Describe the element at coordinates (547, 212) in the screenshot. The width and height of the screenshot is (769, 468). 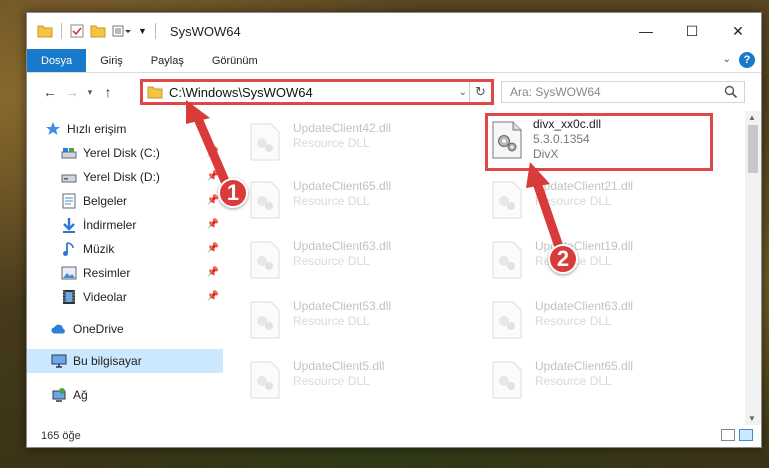
I see `arrow-2-shaft` at that location.